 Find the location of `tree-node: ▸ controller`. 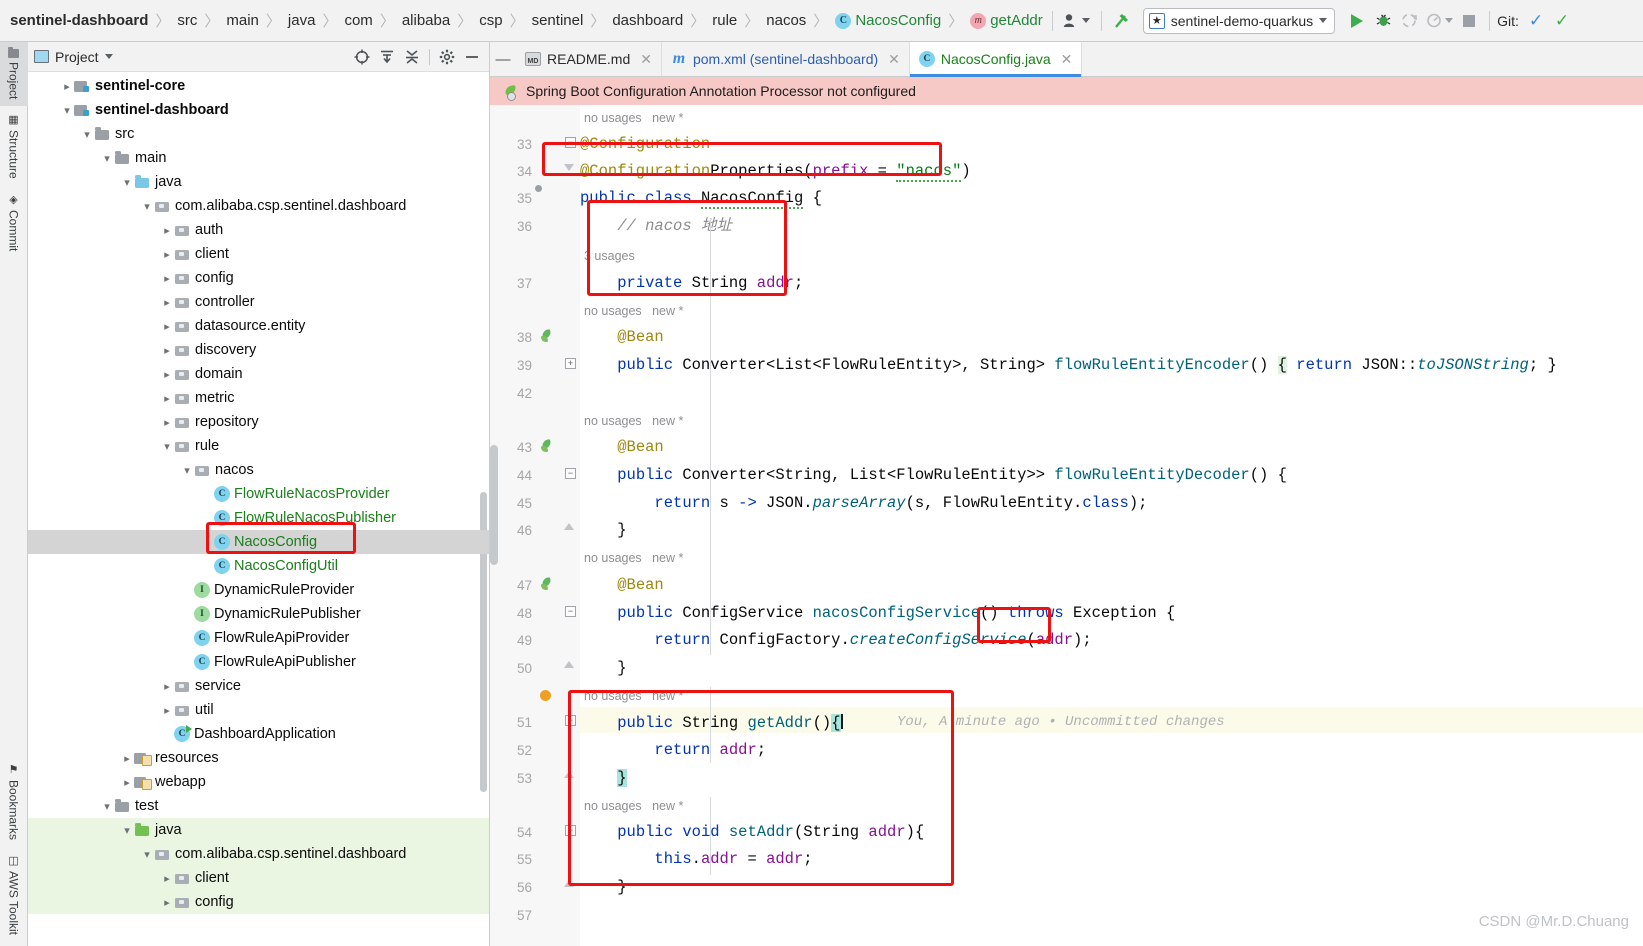

tree-node: ▸ controller is located at coordinates (258, 302).